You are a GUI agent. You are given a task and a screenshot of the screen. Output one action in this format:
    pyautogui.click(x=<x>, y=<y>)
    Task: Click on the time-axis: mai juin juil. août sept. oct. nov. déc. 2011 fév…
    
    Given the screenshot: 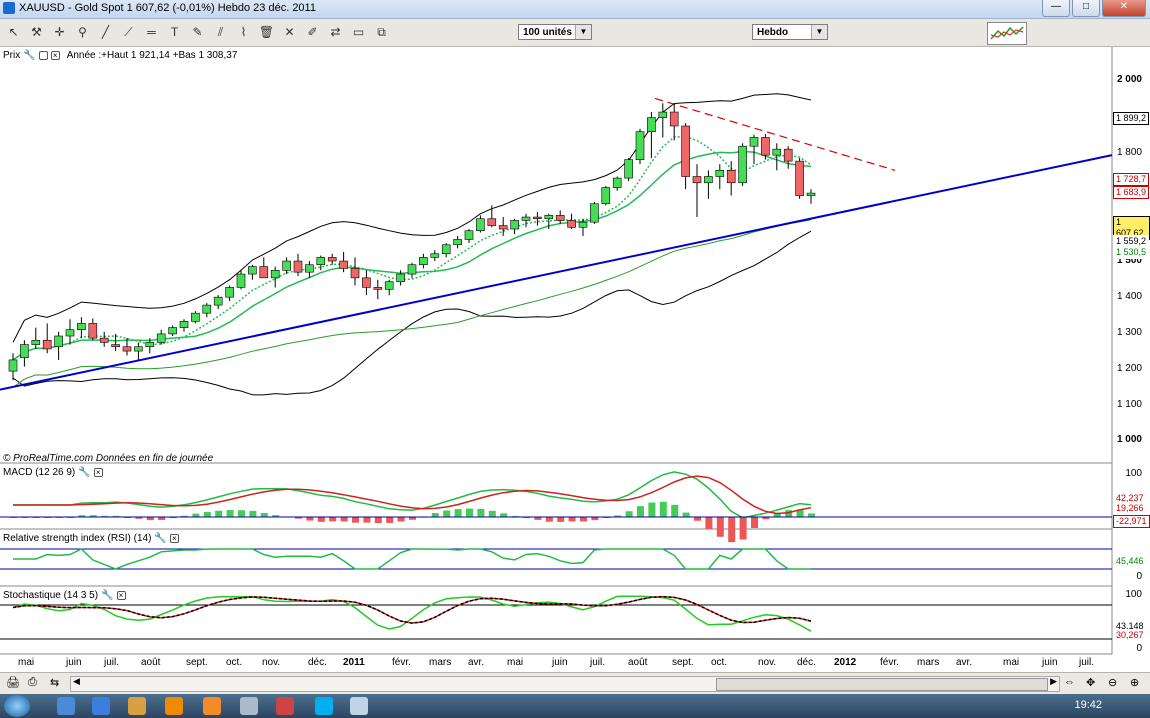 What is the action you would take?
    pyautogui.click(x=556, y=664)
    